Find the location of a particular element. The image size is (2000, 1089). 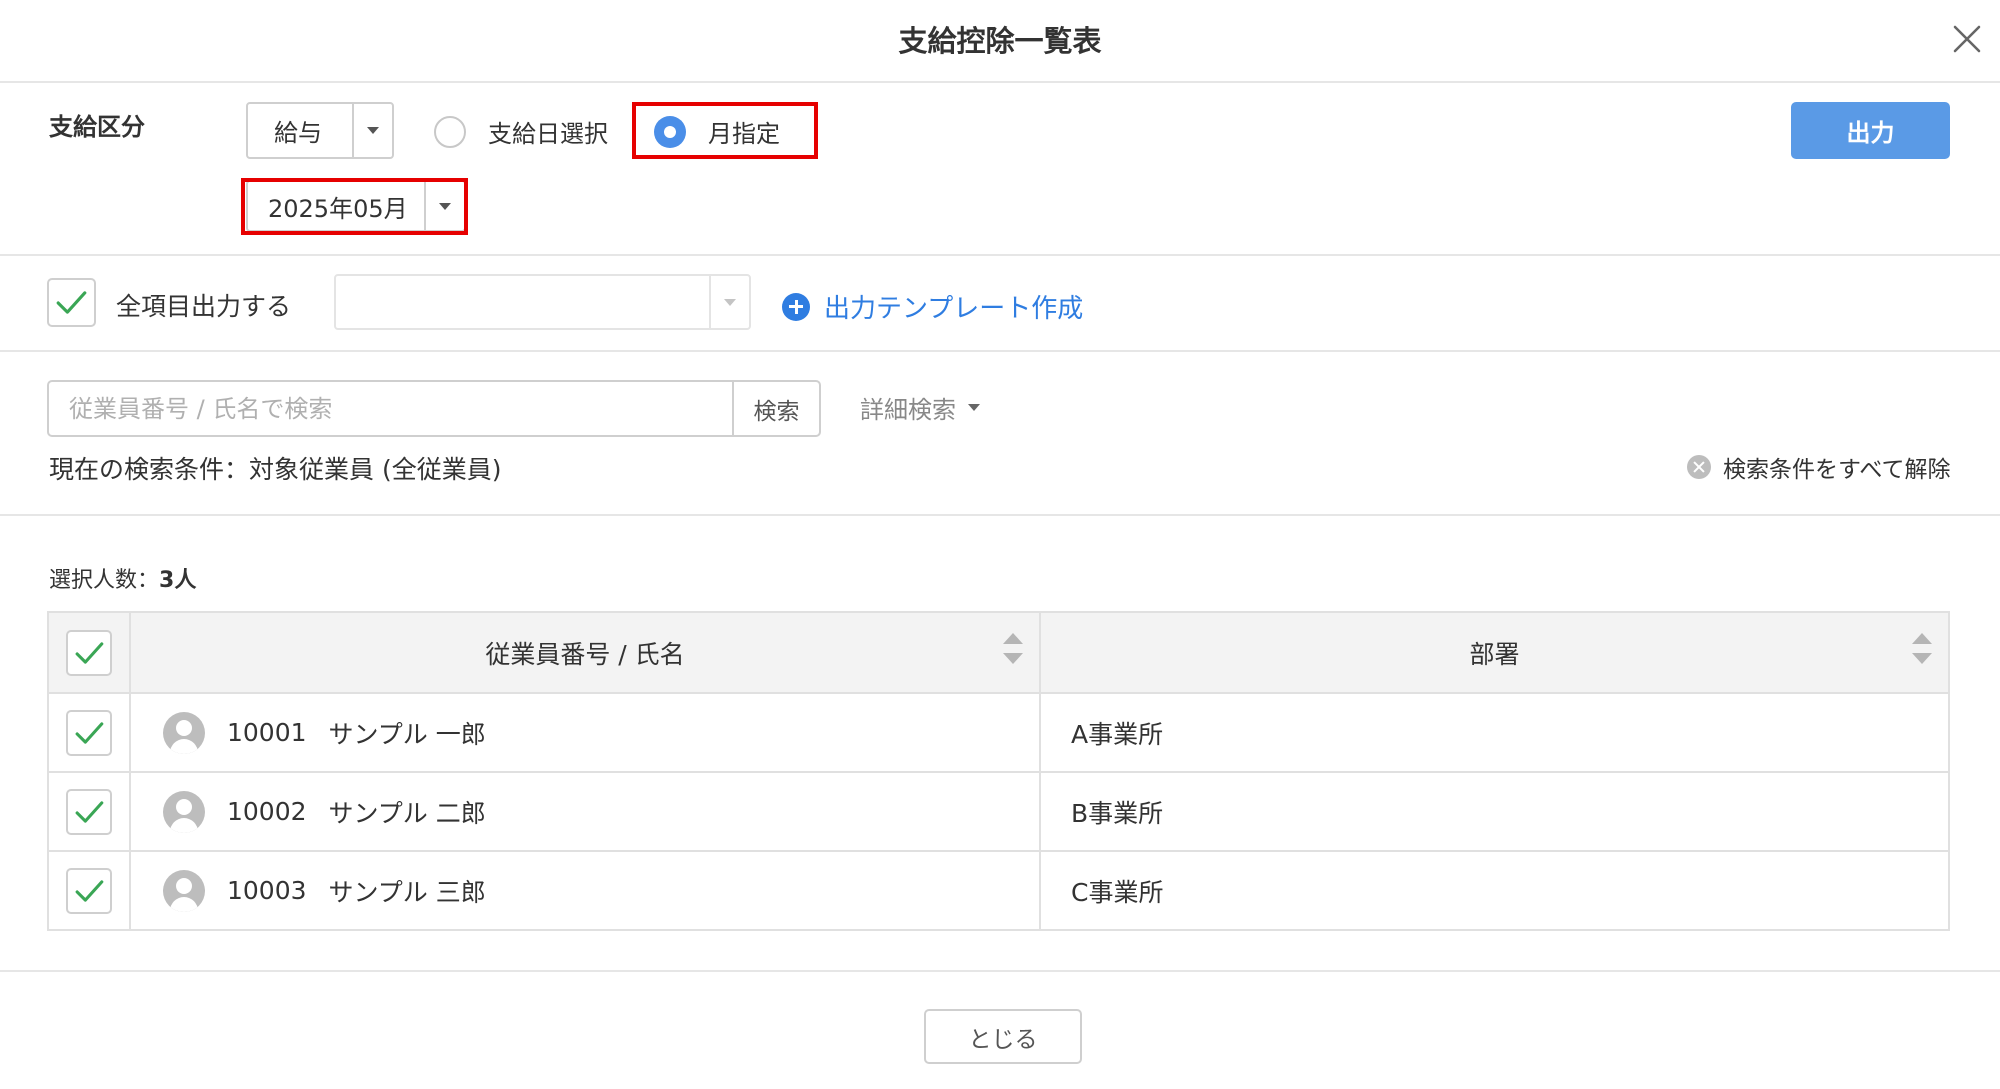

dialog-title: 支給控除一覧表 is located at coordinates (1000, 41).